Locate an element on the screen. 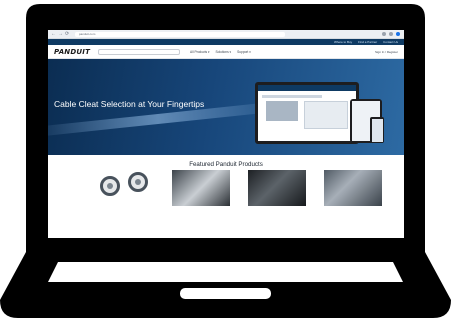  browser-toolbar: ← → ⟳ panduit.com is located at coordinates (226, 34).